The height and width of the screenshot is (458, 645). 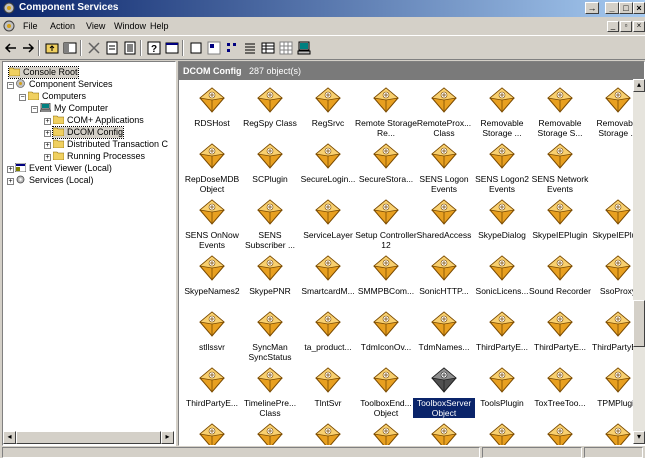 What do you see at coordinates (444, 395) in the screenshot?
I see `dcom-object-item: ToolboxServer Object` at bounding box center [444, 395].